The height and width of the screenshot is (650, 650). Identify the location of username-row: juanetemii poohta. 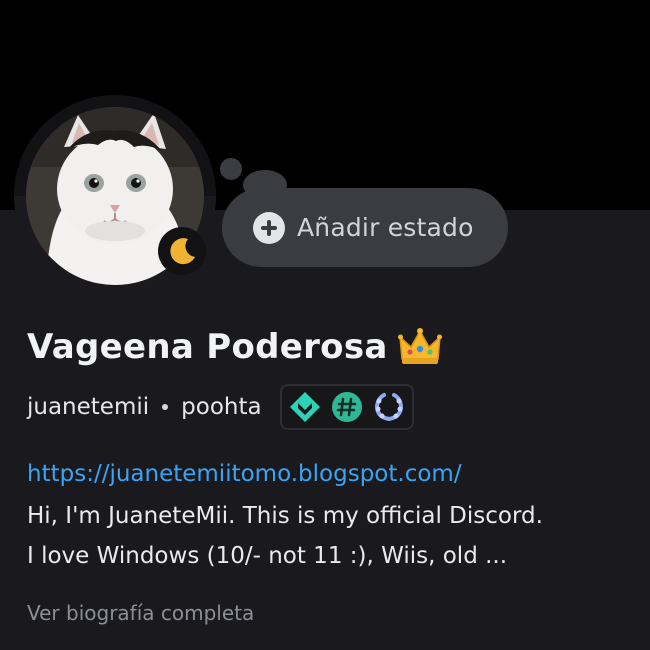
(220, 407).